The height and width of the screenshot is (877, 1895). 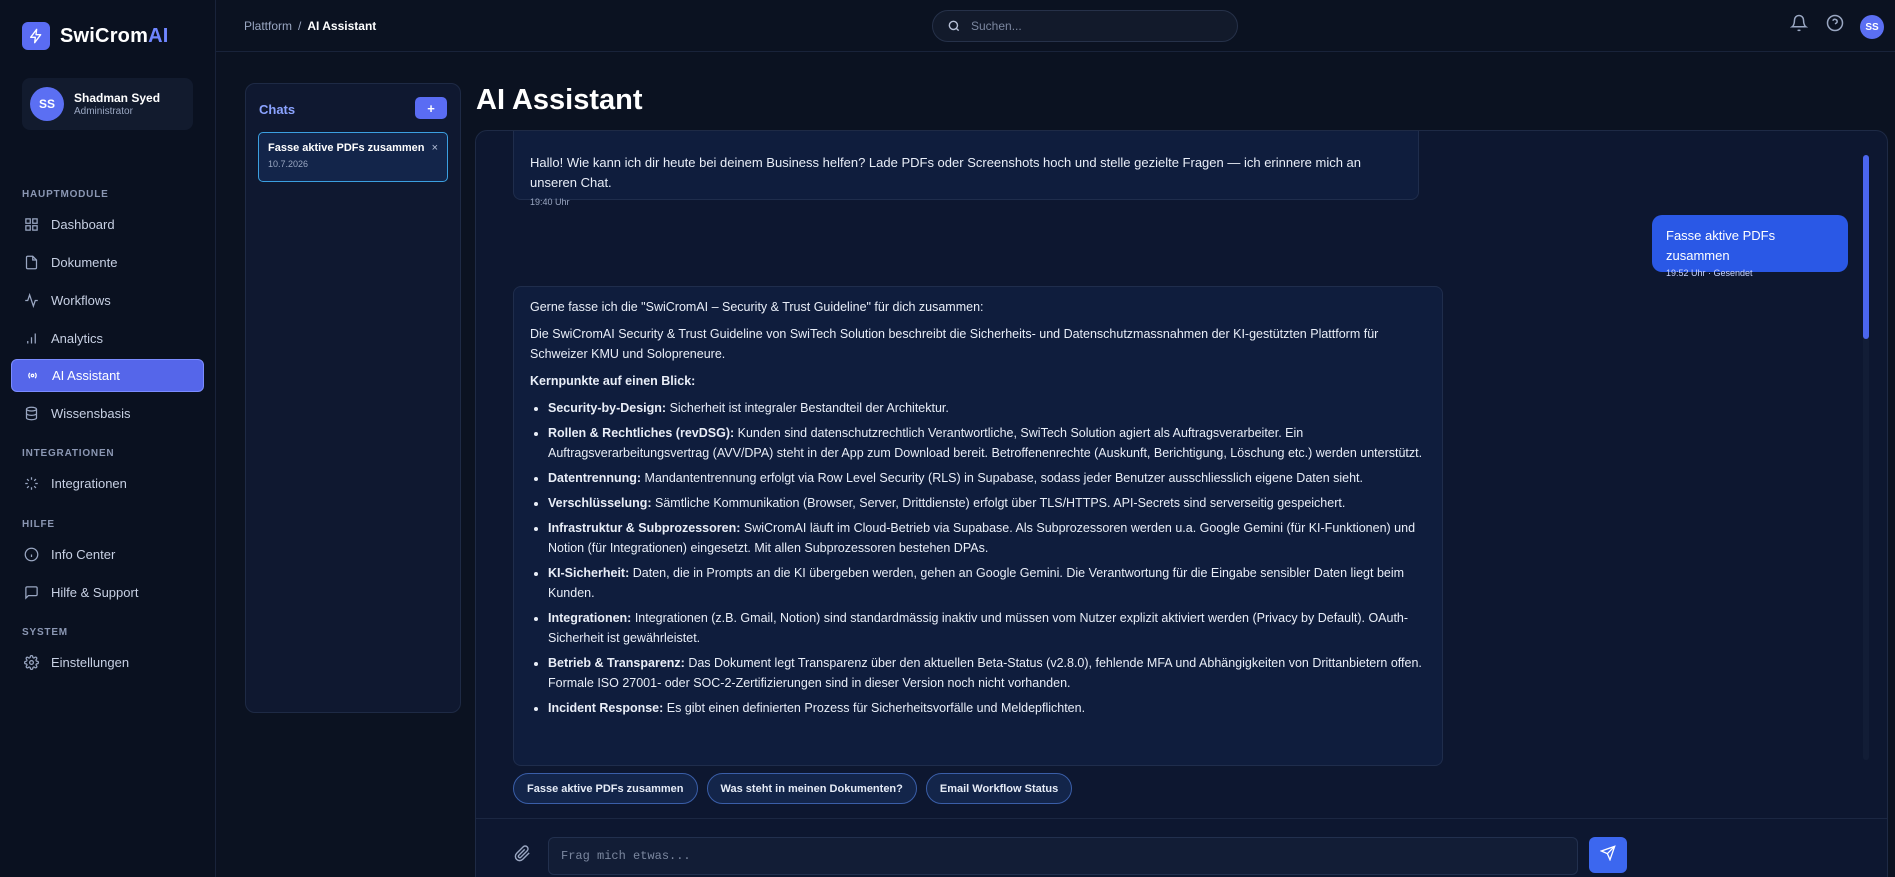 I want to click on brand: SwiCromAI, so click(x=95, y=36).